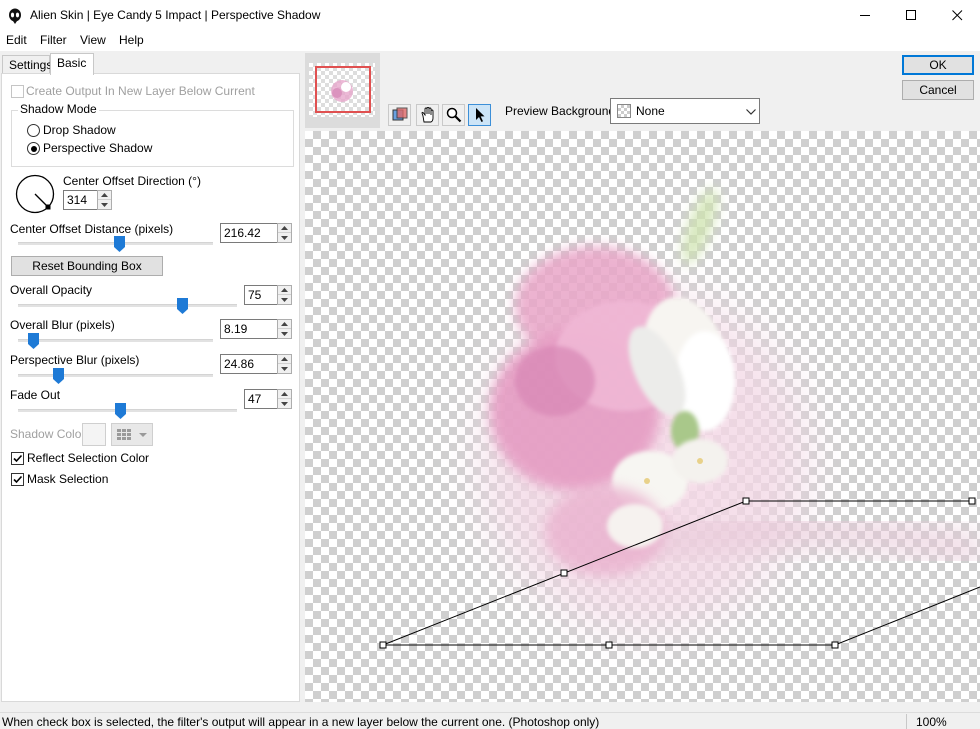 The image size is (980, 729). What do you see at coordinates (140, 91) in the screenshot?
I see `create-output-label: Create Output In New Layer Below Current` at bounding box center [140, 91].